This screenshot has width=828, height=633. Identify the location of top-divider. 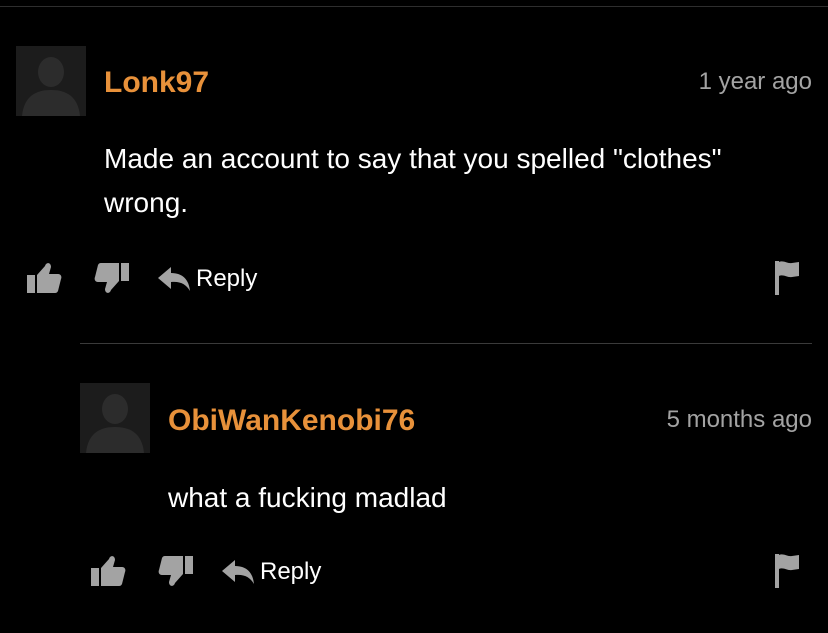
(414, 6).